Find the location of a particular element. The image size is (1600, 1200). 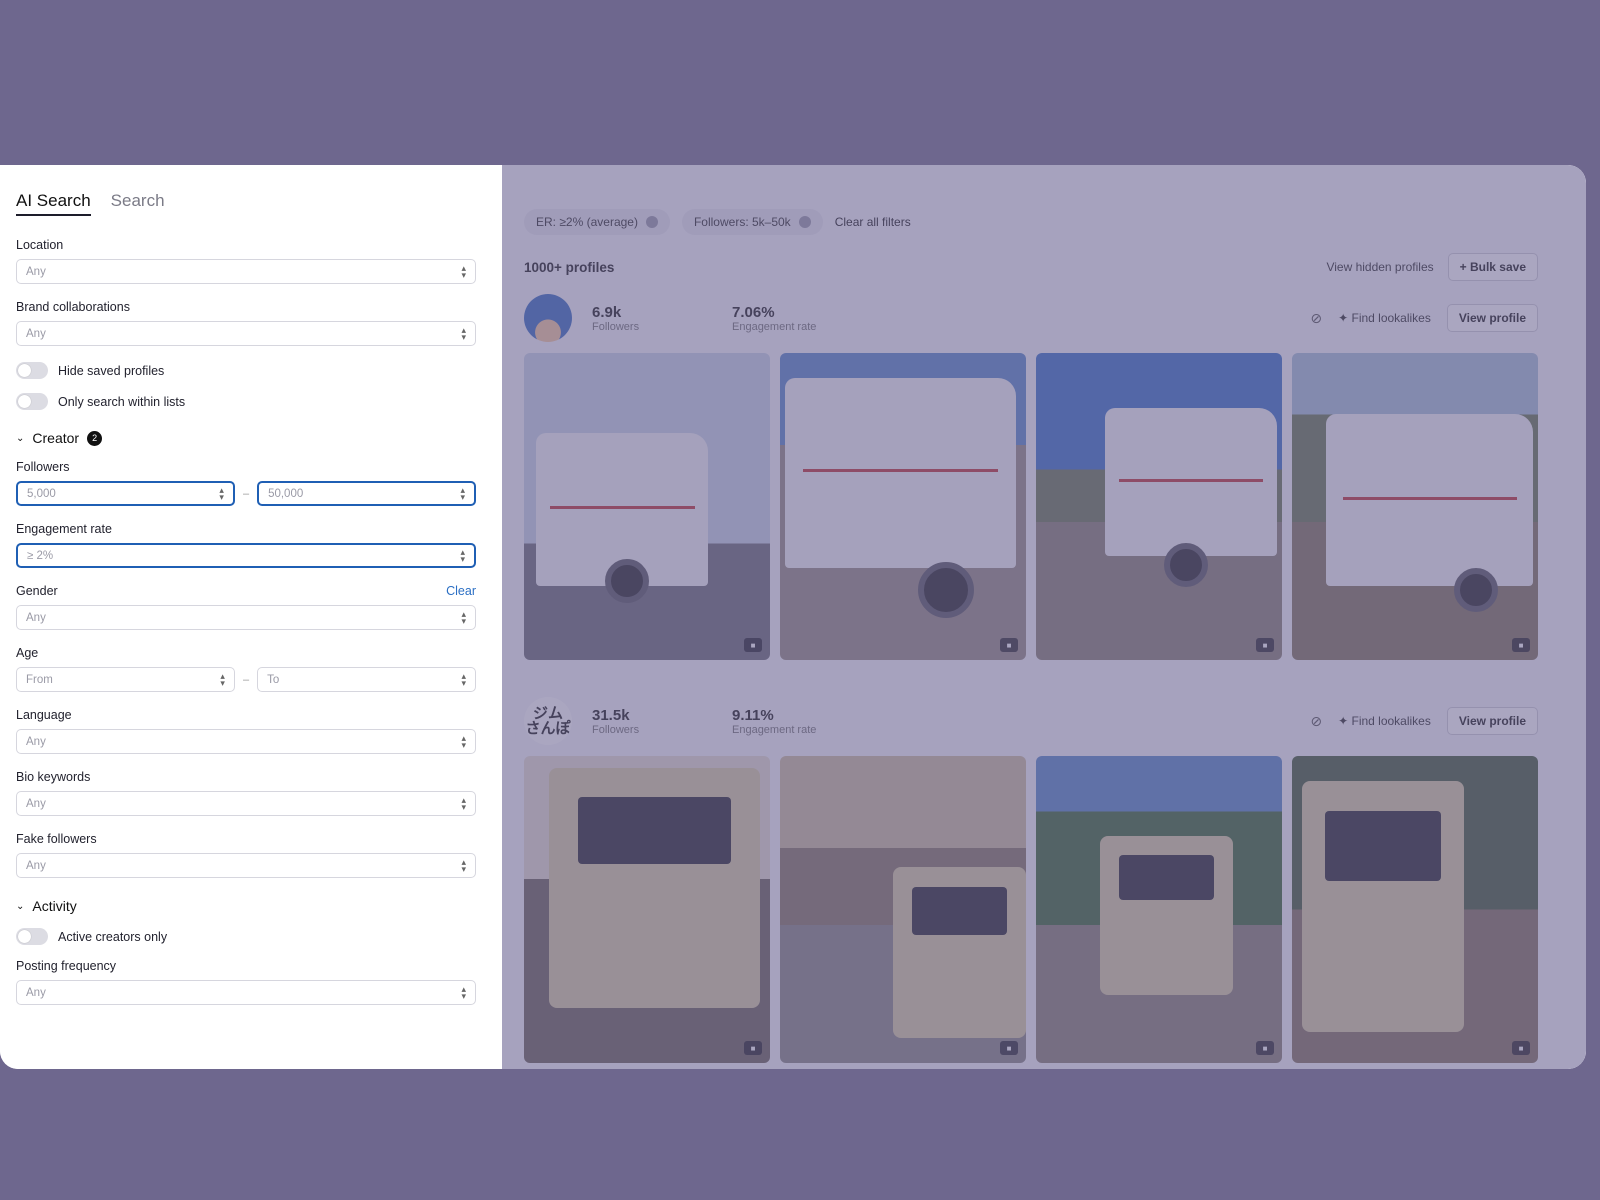

gender-field: Gender Clear Any ▴ ▾ is located at coordinates (246, 607).